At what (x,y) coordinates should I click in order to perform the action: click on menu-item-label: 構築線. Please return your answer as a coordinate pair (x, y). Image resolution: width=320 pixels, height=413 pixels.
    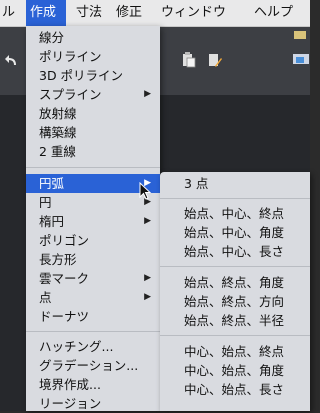
    Looking at the image, I should click on (58, 132).